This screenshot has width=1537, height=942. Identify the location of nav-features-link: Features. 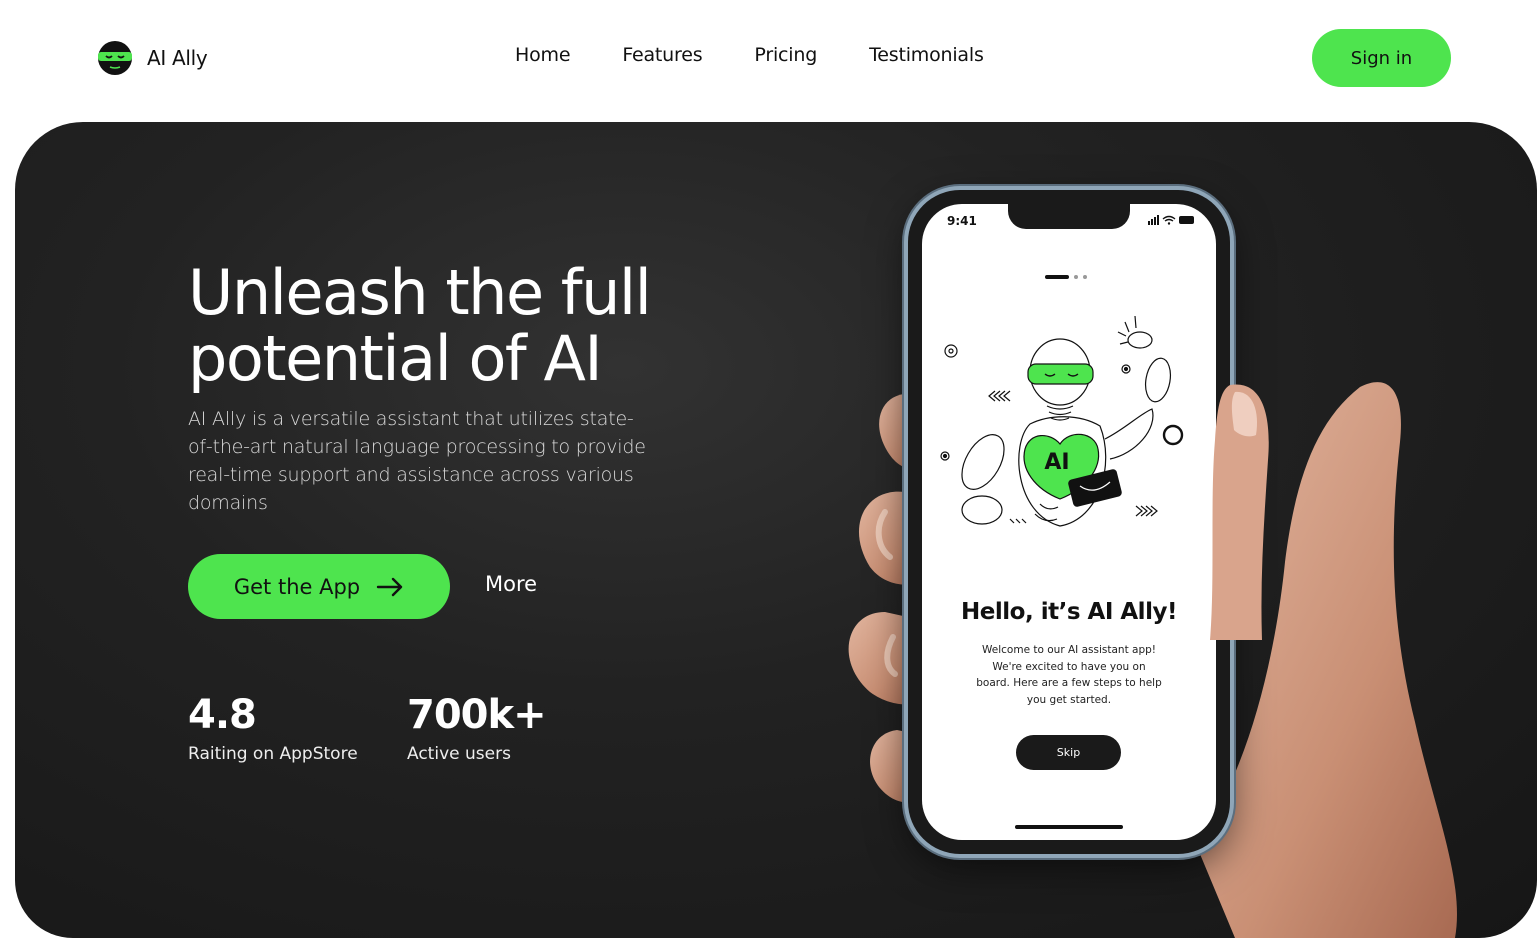
(662, 55).